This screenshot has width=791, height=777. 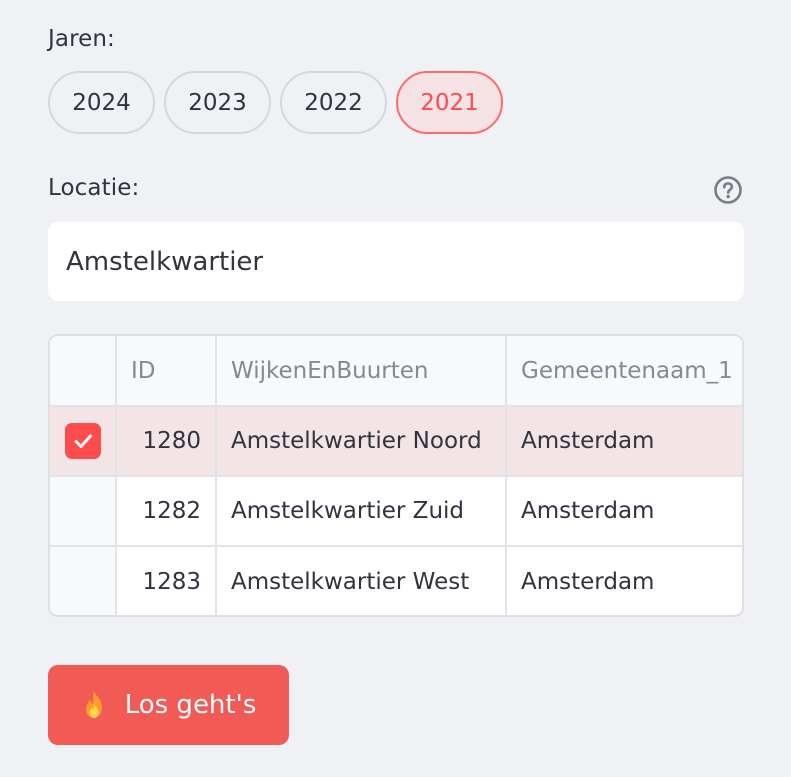 What do you see at coordinates (333, 102) in the screenshot?
I see `year-pill-2022: 2022` at bounding box center [333, 102].